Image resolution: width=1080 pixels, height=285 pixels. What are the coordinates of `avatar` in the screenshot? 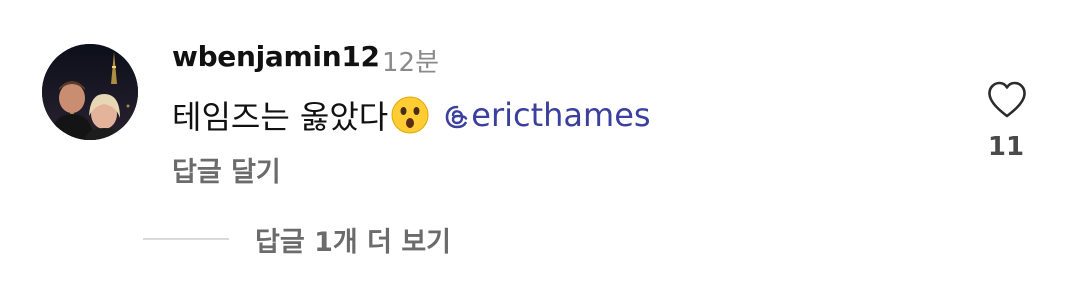 It's located at (90, 92).